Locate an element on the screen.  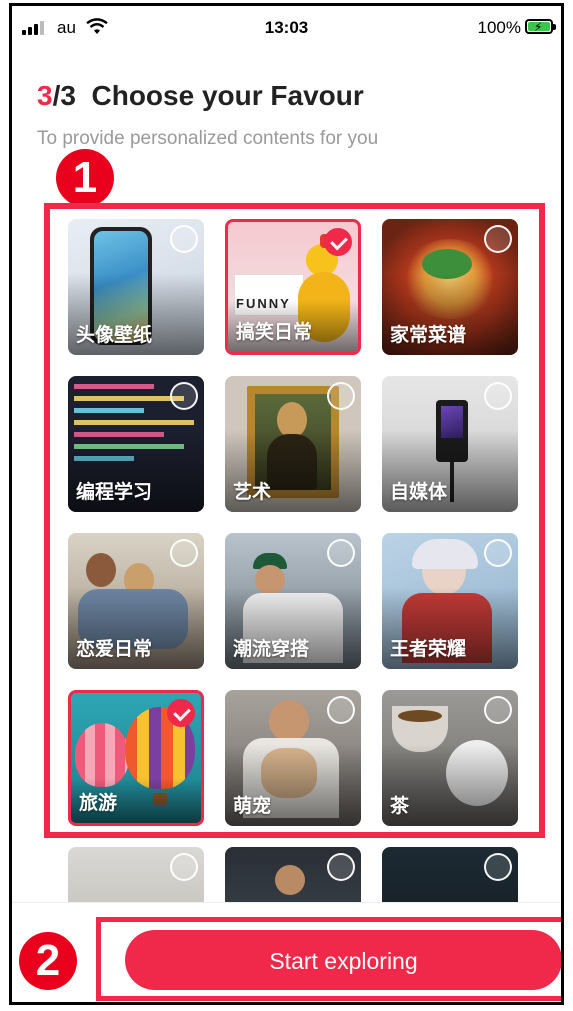
tile-label: 编程学习 is located at coordinates (114, 492).